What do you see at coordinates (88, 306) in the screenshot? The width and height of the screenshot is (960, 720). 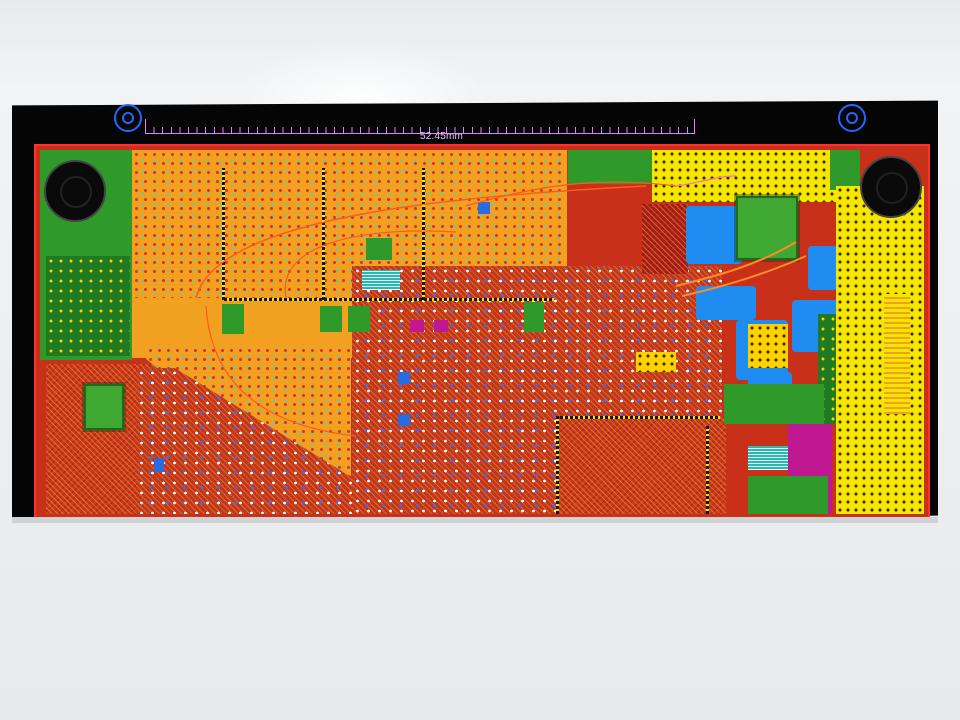 I see `connector-pads-left` at bounding box center [88, 306].